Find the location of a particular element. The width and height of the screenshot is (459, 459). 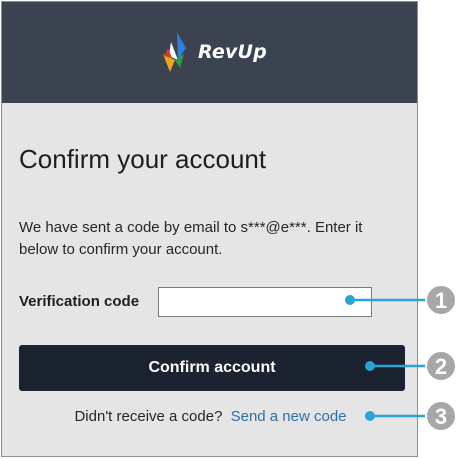

resend-prompt: Didn't receive a code? is located at coordinates (148, 416).